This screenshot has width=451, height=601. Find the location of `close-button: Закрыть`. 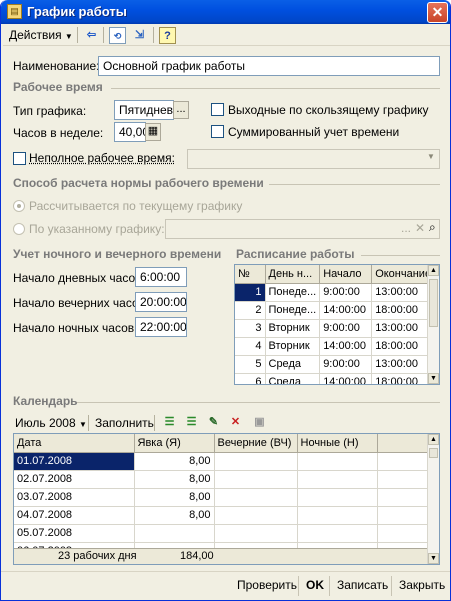

close-button: Закрыть is located at coordinates (422, 585).